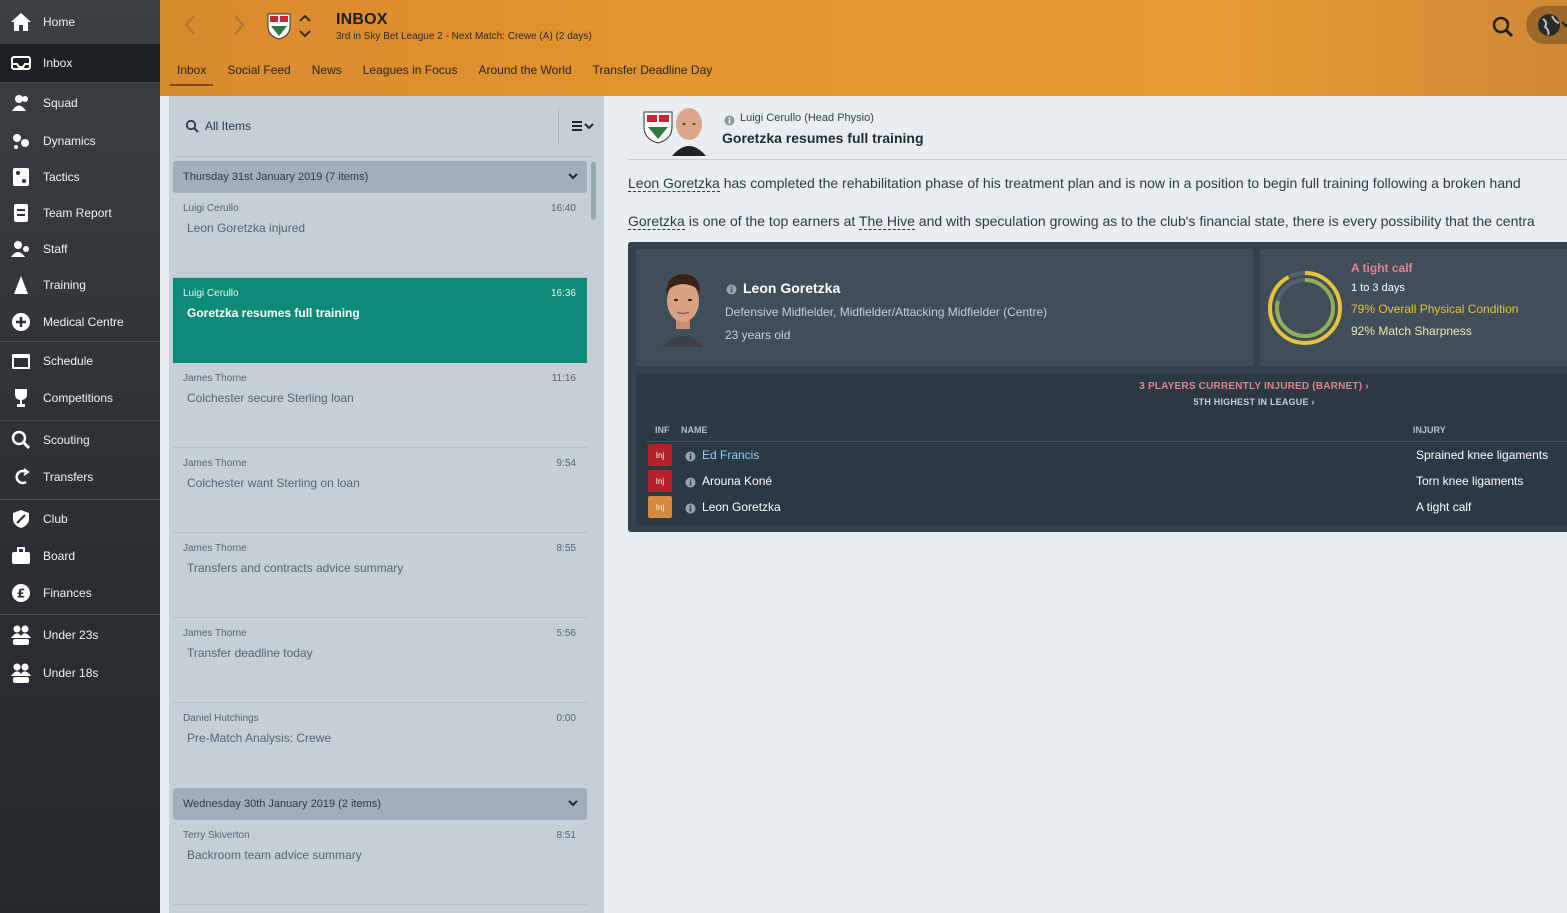 The width and height of the screenshot is (1567, 913). I want to click on sidebar-item-scouting: Scouting, so click(80, 440).